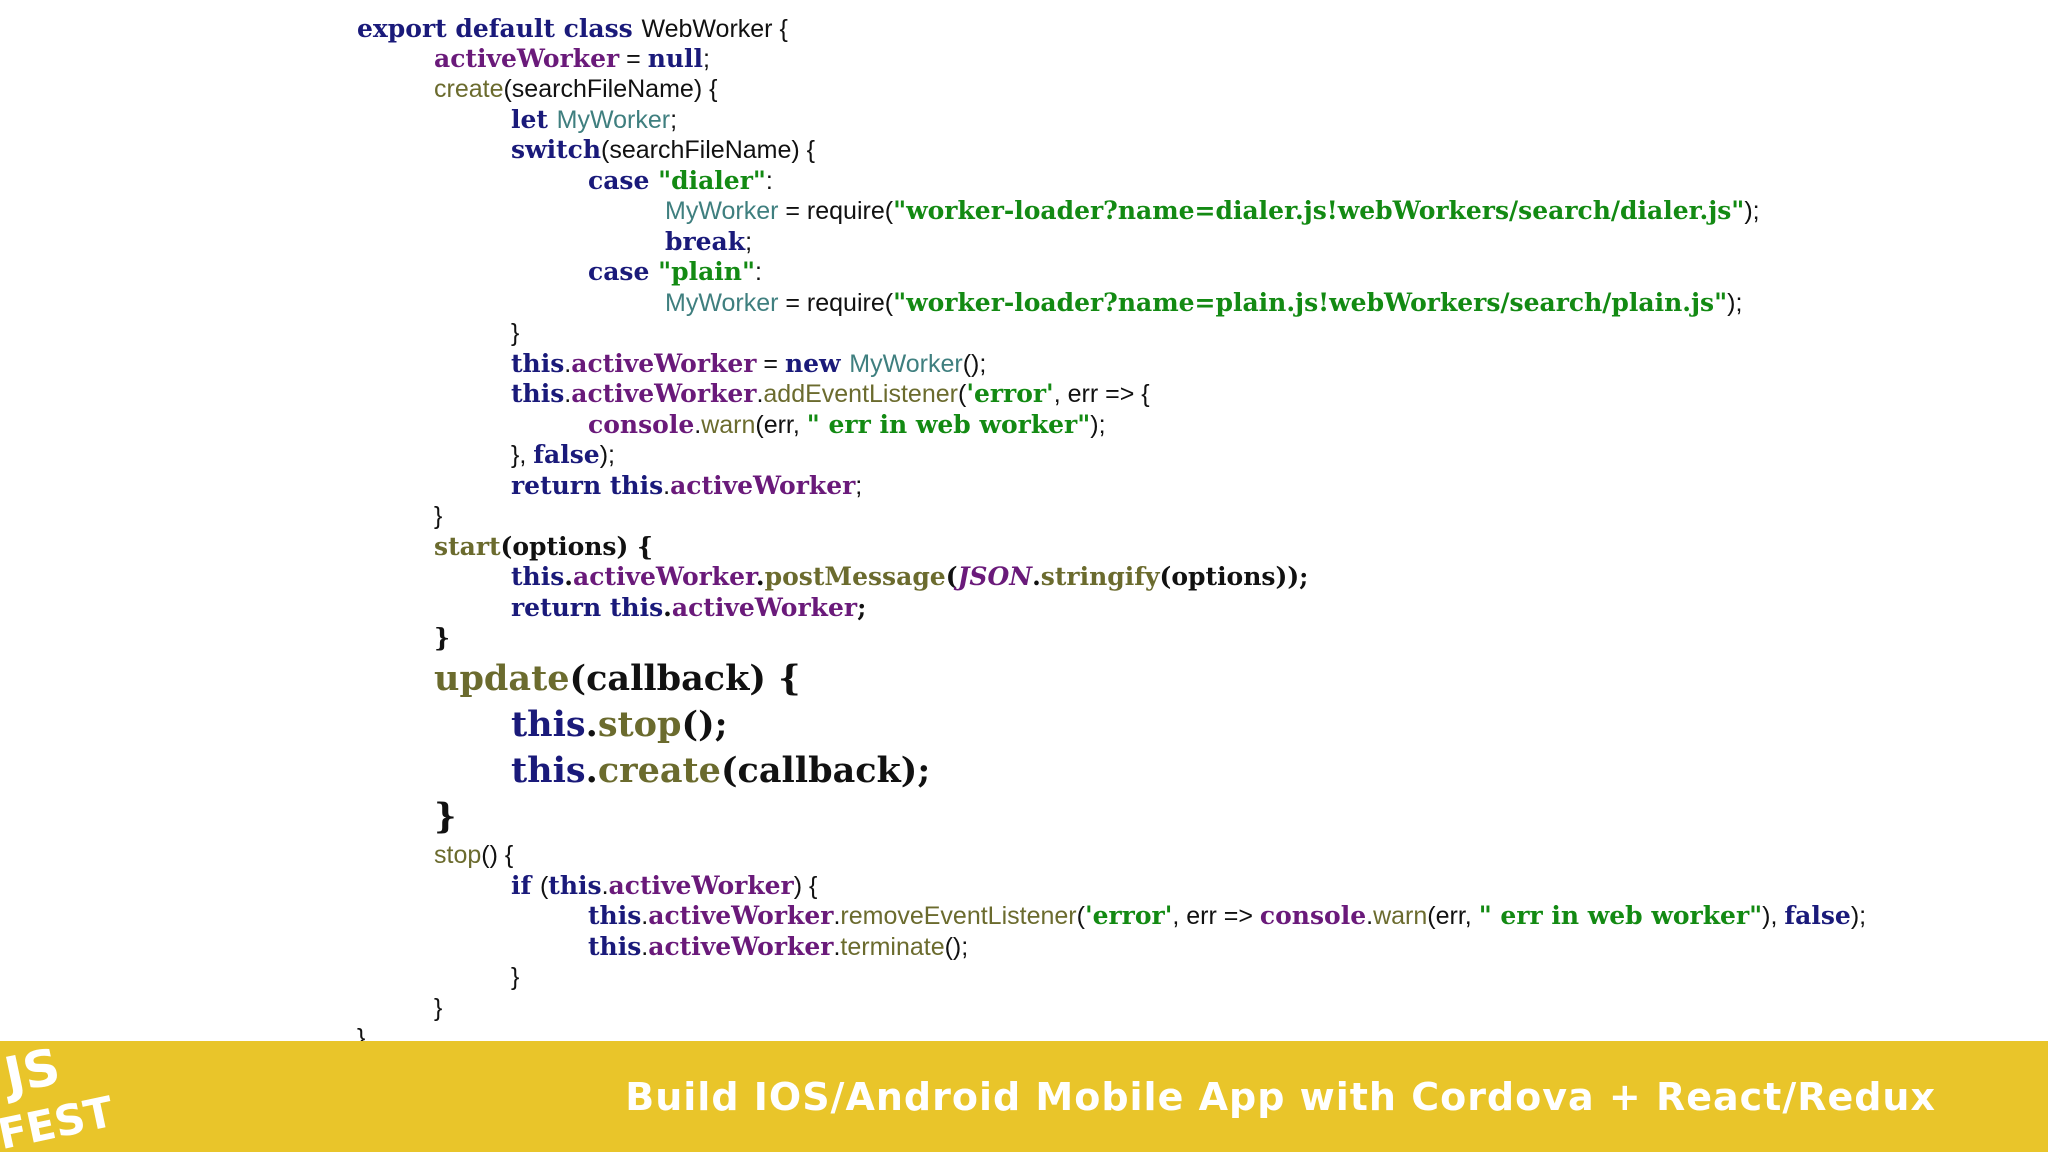 This screenshot has height=1157, width=2048. Describe the element at coordinates (770, 364) in the screenshot. I see `code-token: =` at that location.